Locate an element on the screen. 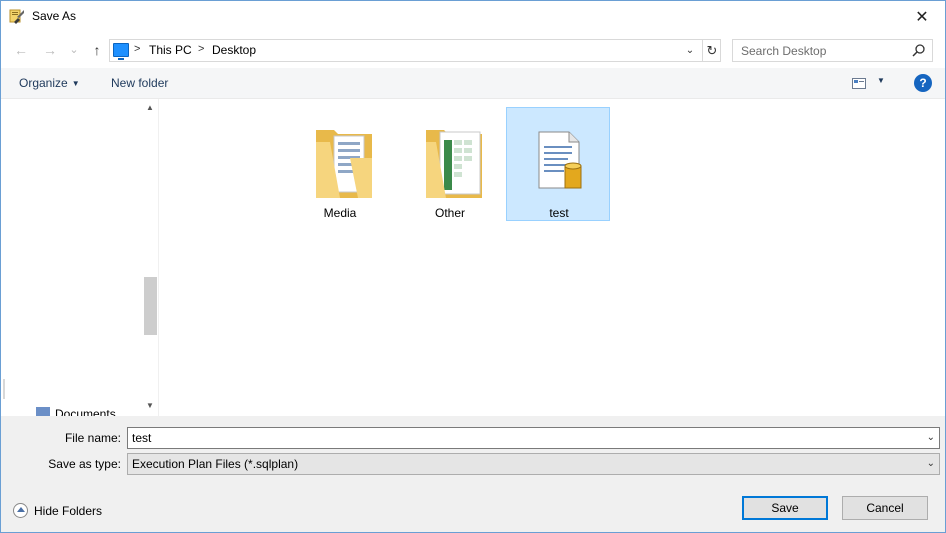  scroll-down-arrow-icon: ▼ is located at coordinates (150, 407).